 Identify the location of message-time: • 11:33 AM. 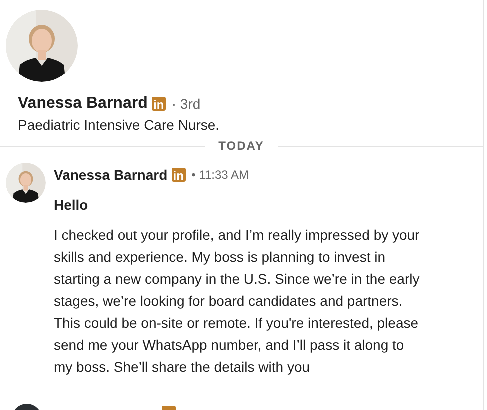
(220, 175).